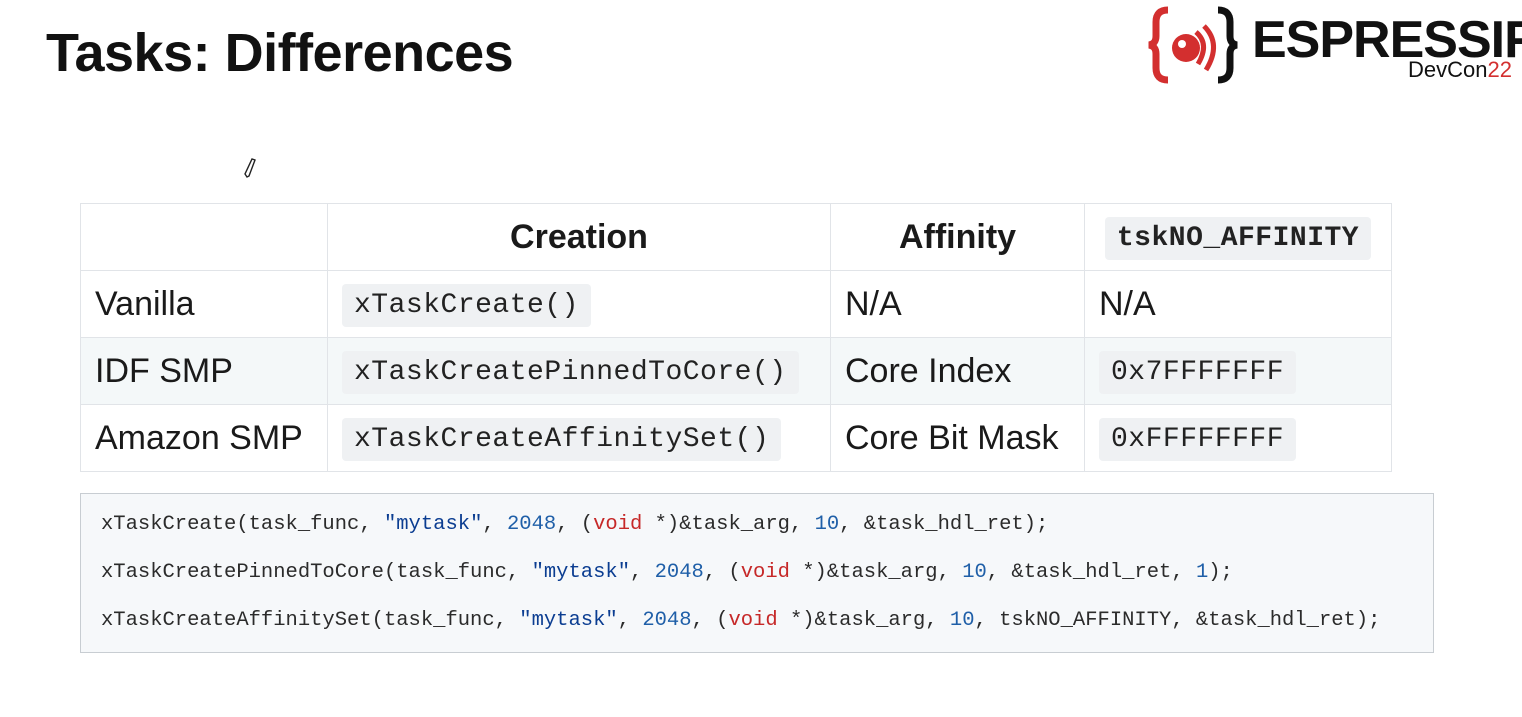 This screenshot has width=1522, height=717. I want to click on pen-cursor-icon, so click(250, 168).